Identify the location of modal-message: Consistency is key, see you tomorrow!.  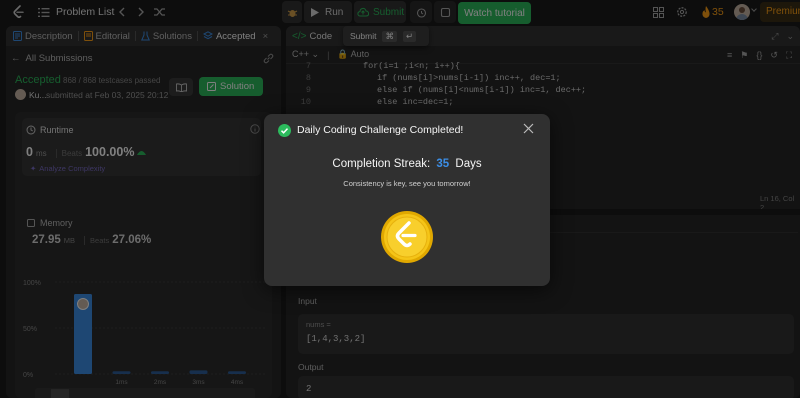
(407, 183).